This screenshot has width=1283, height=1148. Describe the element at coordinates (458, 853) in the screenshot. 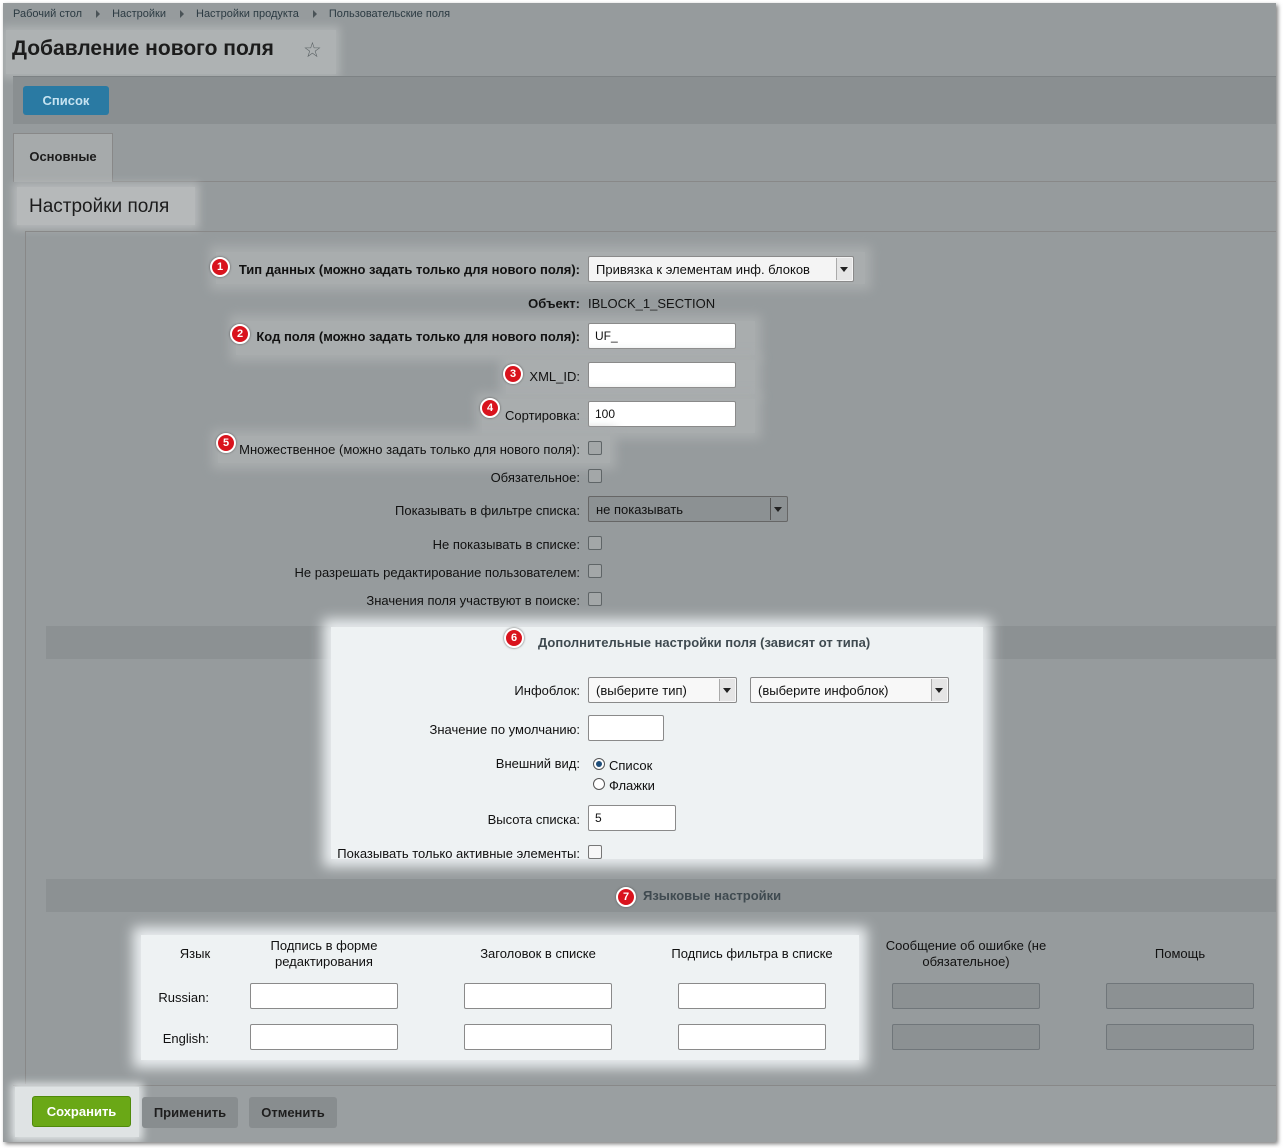

I see `active-only-label: Показывать только активные элементы:` at that location.